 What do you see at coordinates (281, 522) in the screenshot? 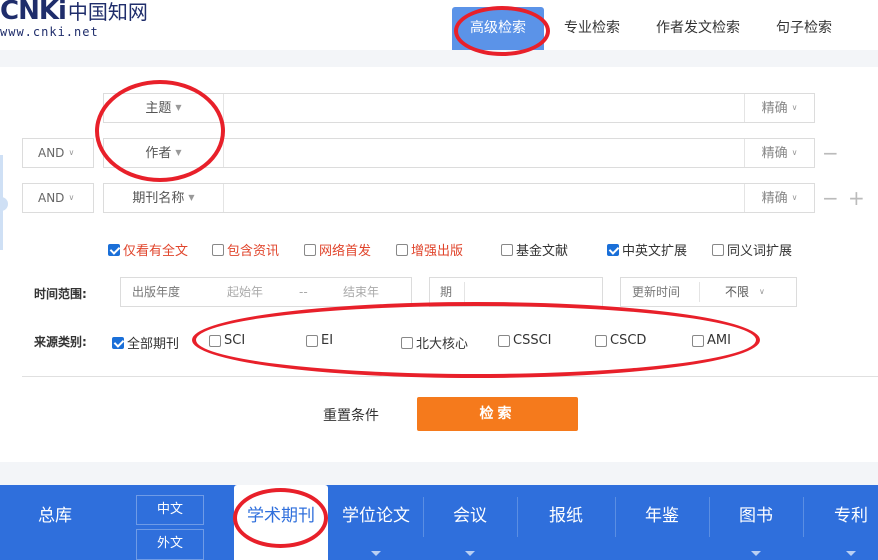
I see `nav-item-journals: 学术期刊` at bounding box center [281, 522].